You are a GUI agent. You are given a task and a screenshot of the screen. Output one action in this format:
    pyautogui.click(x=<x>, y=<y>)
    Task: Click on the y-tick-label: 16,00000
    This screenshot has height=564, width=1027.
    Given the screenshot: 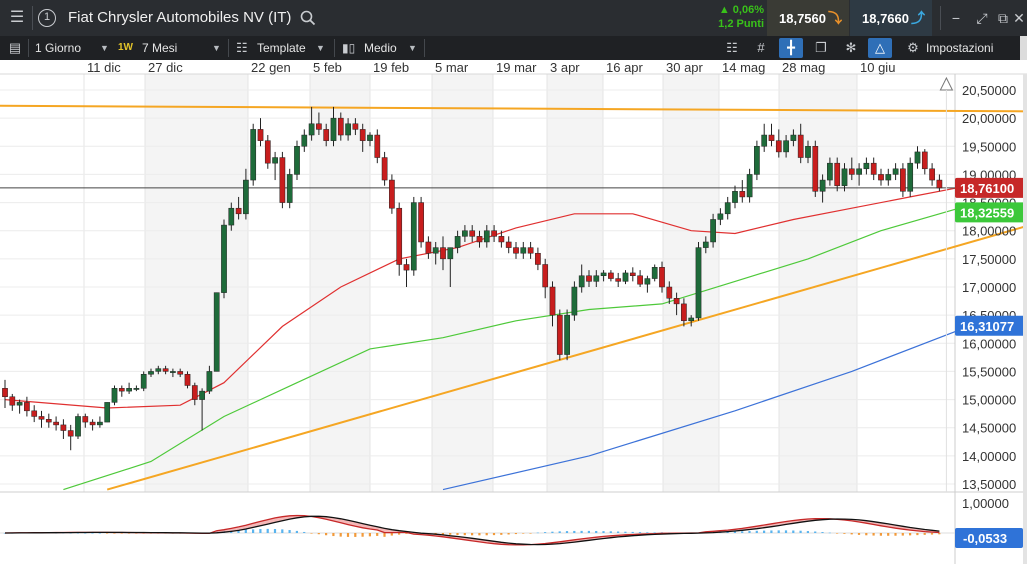 What is the action you would take?
    pyautogui.click(x=989, y=343)
    